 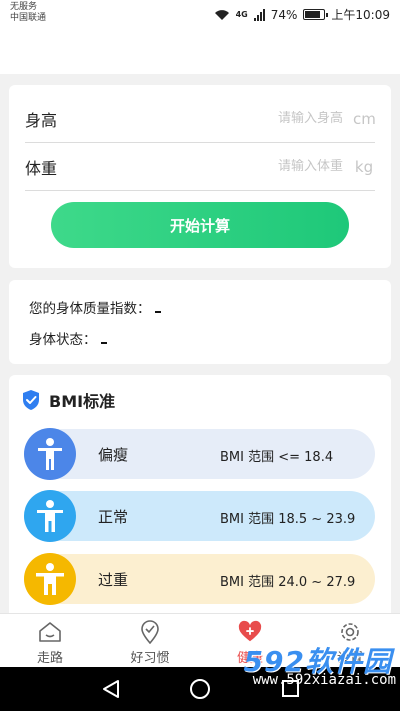 What do you see at coordinates (28, 18) in the screenshot?
I see `carrier-line-2: 中国联通` at bounding box center [28, 18].